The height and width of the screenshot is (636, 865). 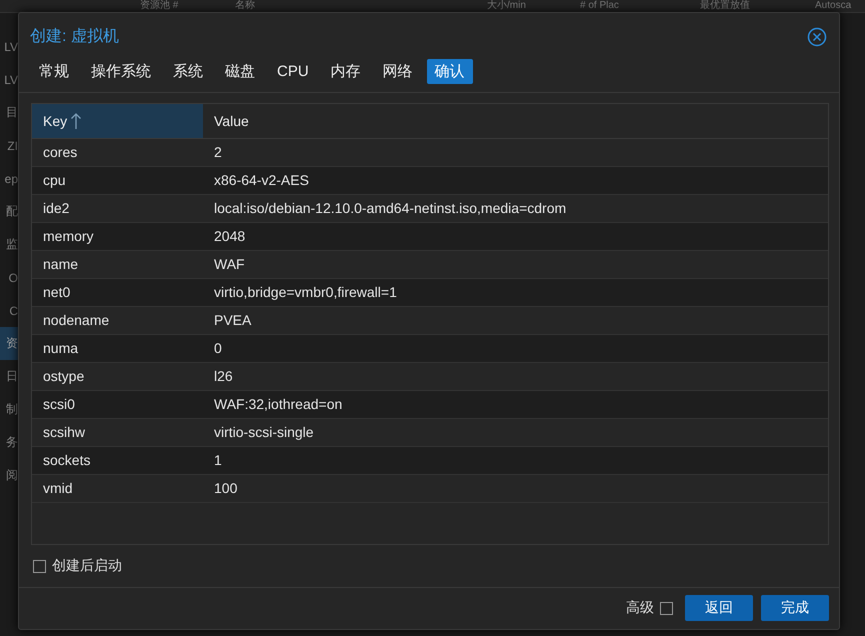 I want to click on dialog-button: 完成, so click(x=795, y=608).